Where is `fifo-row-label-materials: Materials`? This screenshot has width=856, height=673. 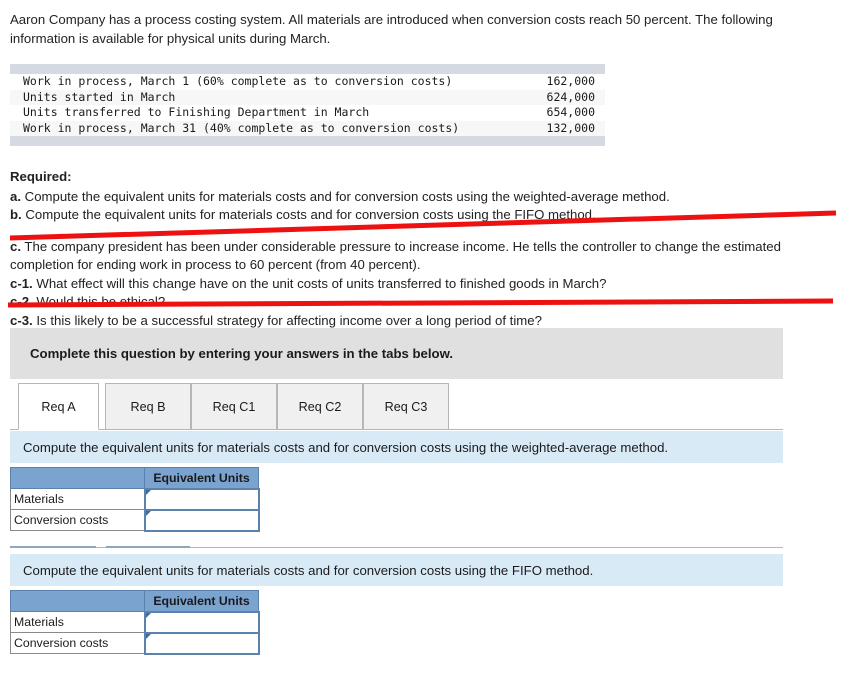 fifo-row-label-materials: Materials is located at coordinates (77, 622).